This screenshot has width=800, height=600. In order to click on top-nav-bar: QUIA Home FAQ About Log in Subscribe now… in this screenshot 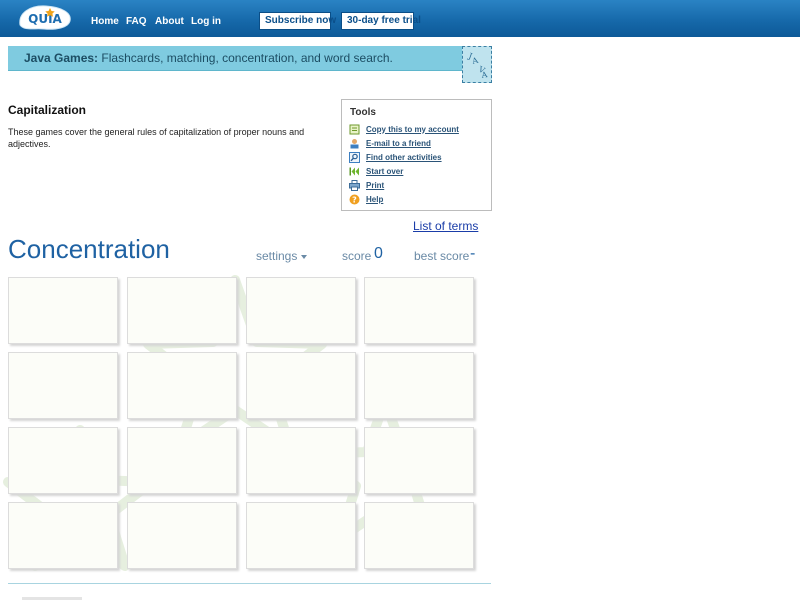, I will do `click(400, 18)`.